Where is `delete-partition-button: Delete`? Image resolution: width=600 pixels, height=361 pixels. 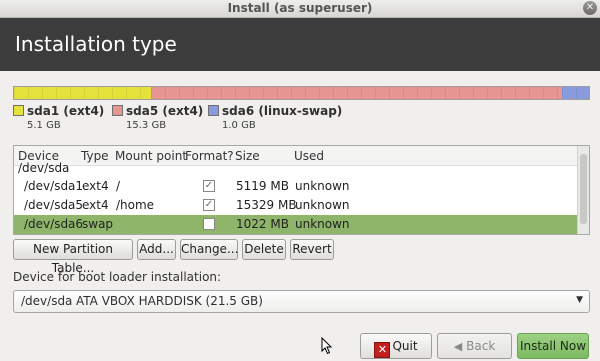 delete-partition-button: Delete is located at coordinates (264, 249).